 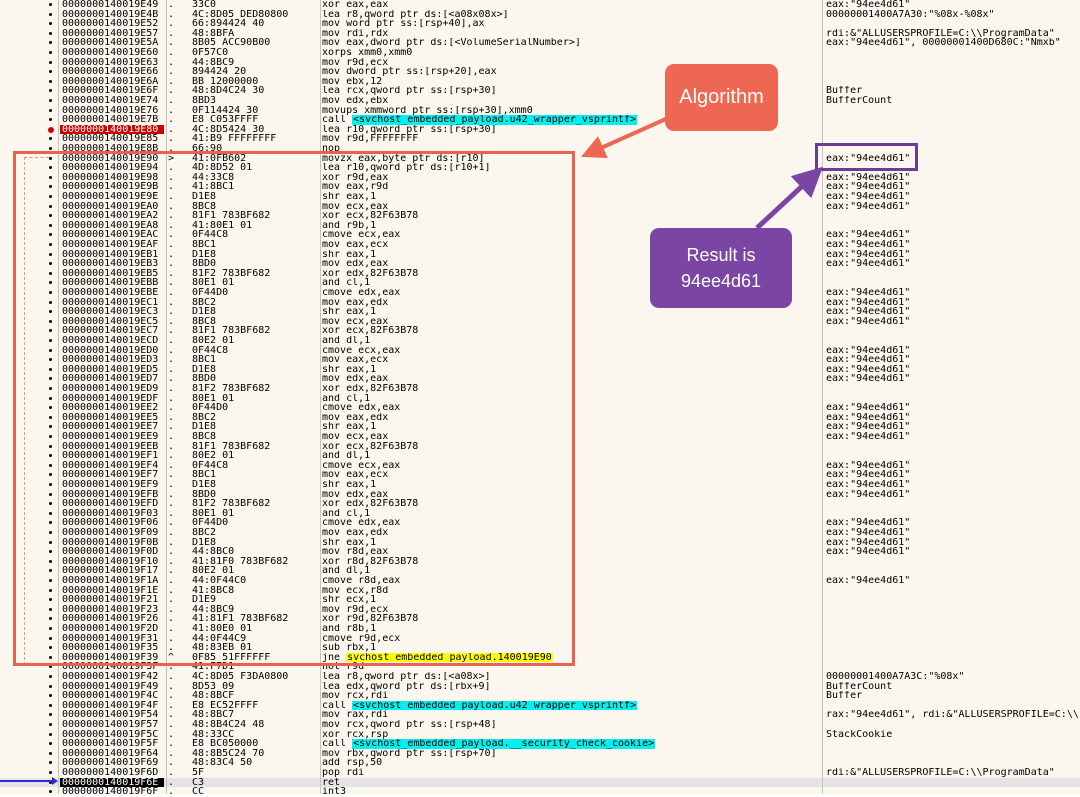 I want to click on algorithm-callout-text: Algorithm, so click(x=721, y=97).